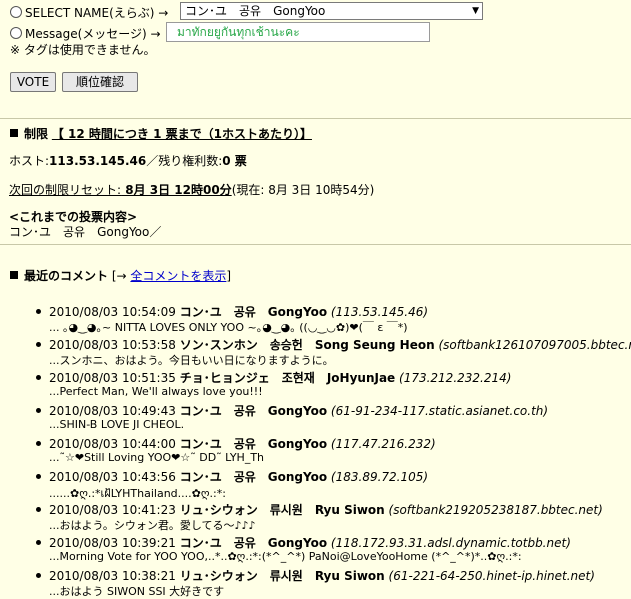 The height and width of the screenshot is (599, 631). Describe the element at coordinates (255, 11) in the screenshot. I see `name-select-value: コン･ユ 공유 GongYoo` at that location.